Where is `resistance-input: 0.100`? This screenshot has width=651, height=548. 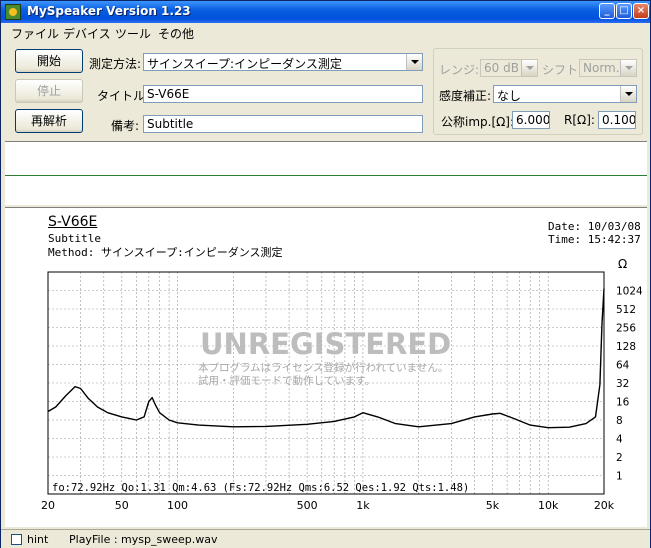
resistance-input: 0.100 is located at coordinates (617, 120).